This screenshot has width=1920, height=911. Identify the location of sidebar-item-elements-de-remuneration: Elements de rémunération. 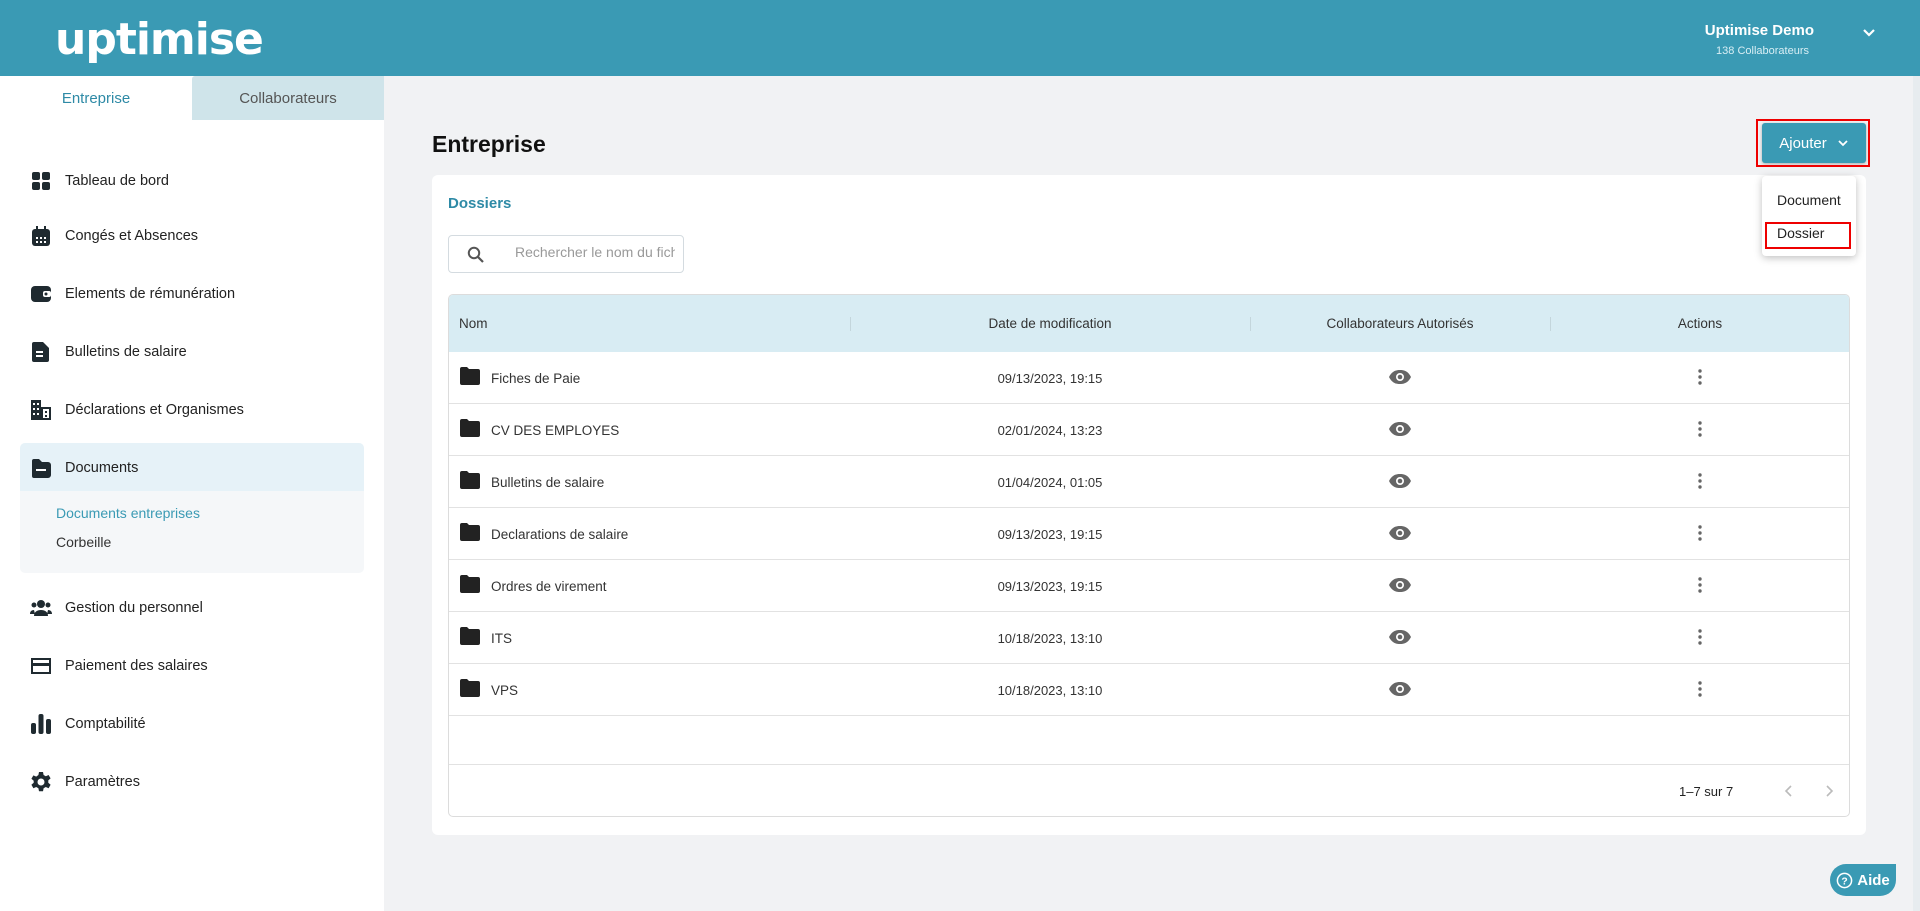
(192, 294).